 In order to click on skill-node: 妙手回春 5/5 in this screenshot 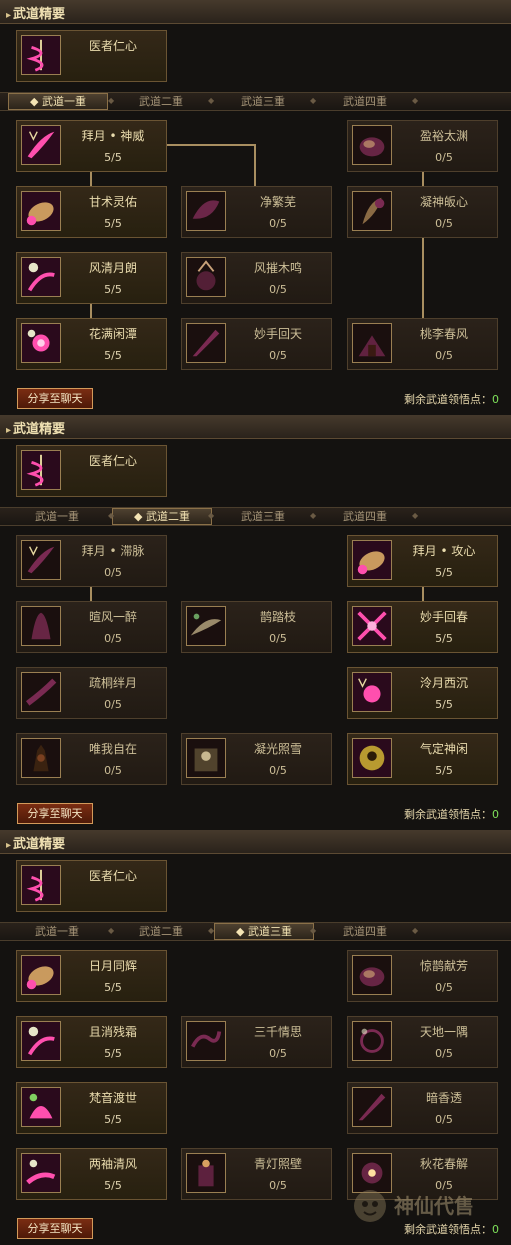, I will do `click(422, 627)`.